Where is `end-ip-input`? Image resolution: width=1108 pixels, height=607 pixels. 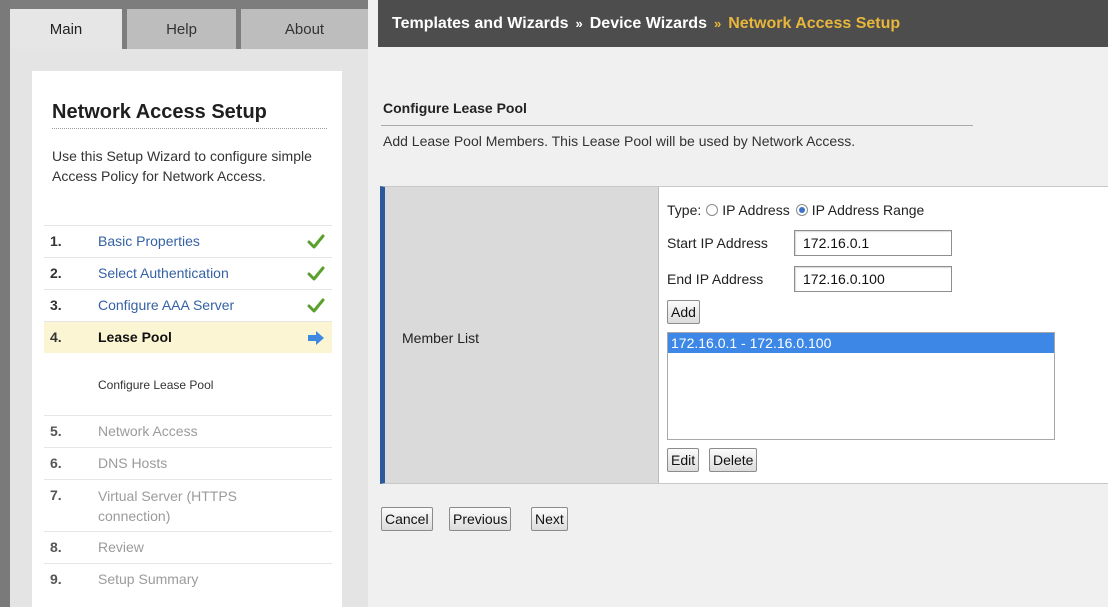
end-ip-input is located at coordinates (873, 279).